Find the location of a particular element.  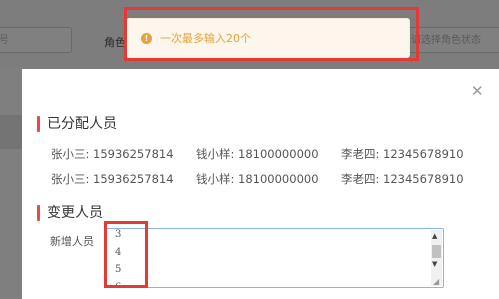

add-personnel-textarea: 3 4 5 6 ▲ ▼ ◢ is located at coordinates (274, 258).